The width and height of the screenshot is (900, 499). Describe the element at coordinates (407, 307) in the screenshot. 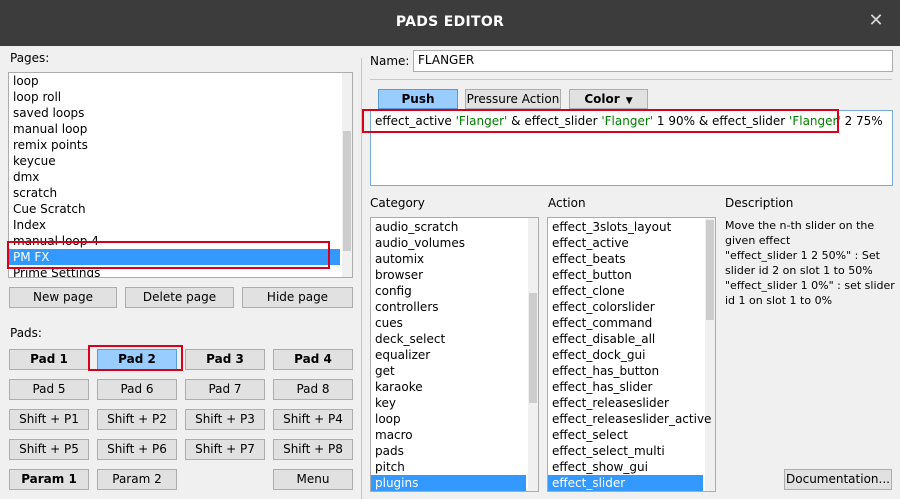

I see `category-list-item: controllers` at that location.